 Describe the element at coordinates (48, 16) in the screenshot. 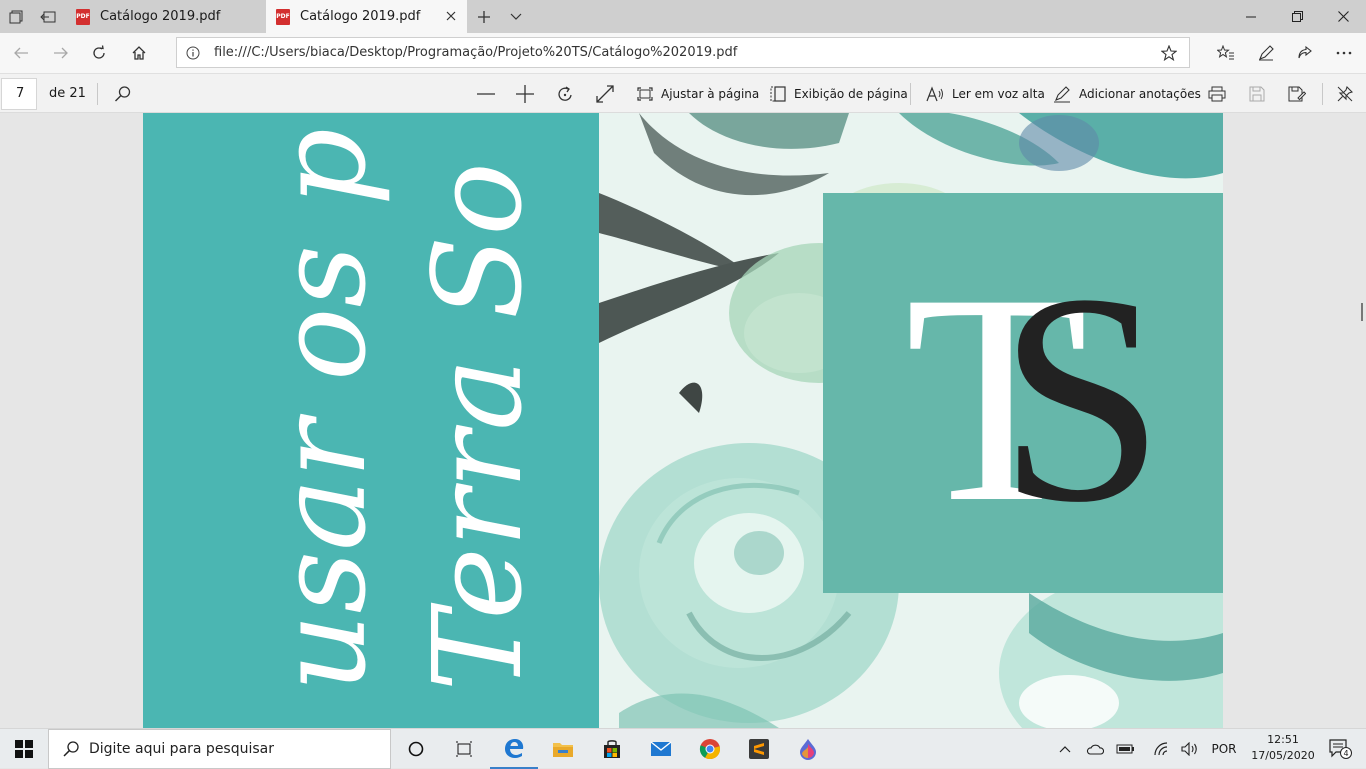

I see `set-tabs-aside-icon` at that location.